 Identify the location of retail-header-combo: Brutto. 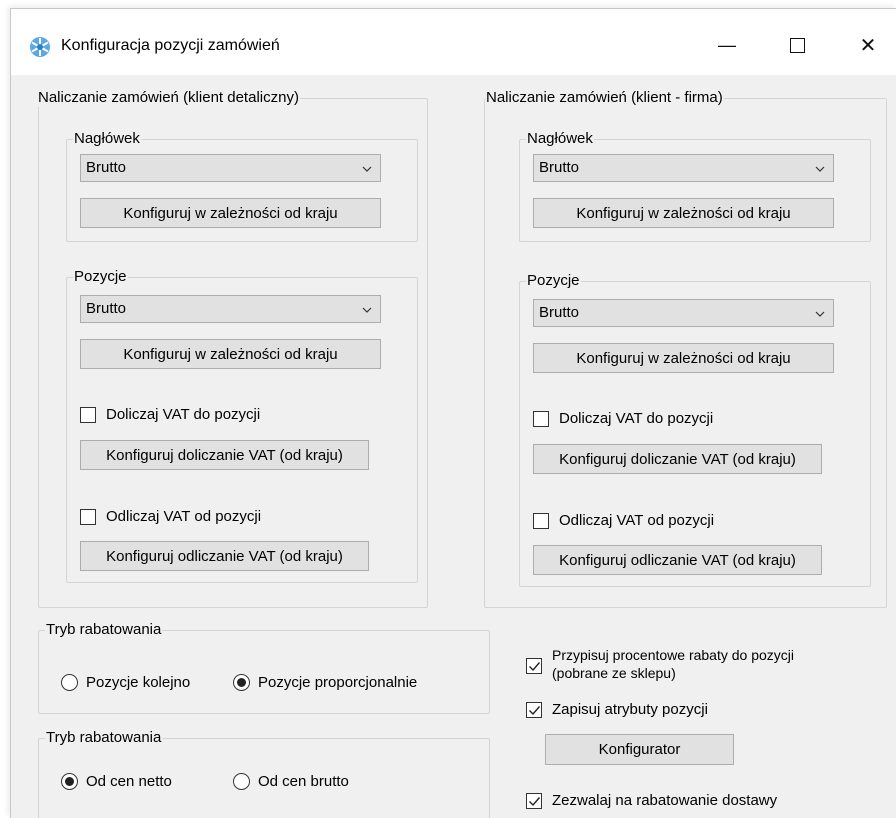
(230, 168).